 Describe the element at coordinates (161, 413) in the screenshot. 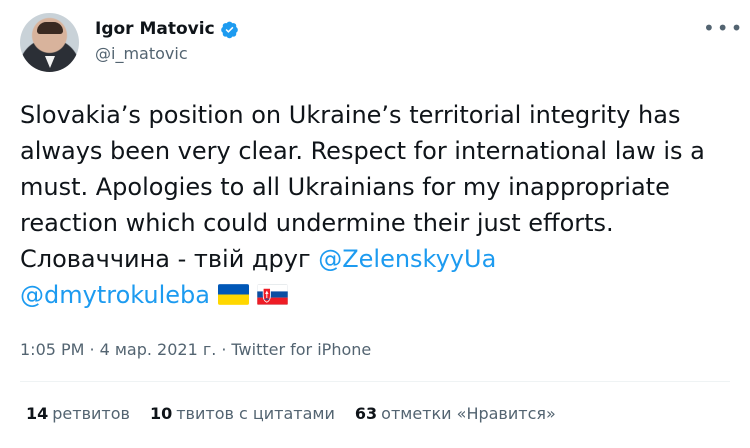

I see `quotes-count: 10` at that location.